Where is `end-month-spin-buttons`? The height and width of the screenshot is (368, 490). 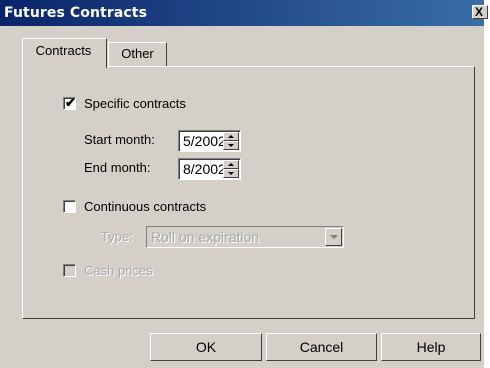 end-month-spin-buttons is located at coordinates (231, 169).